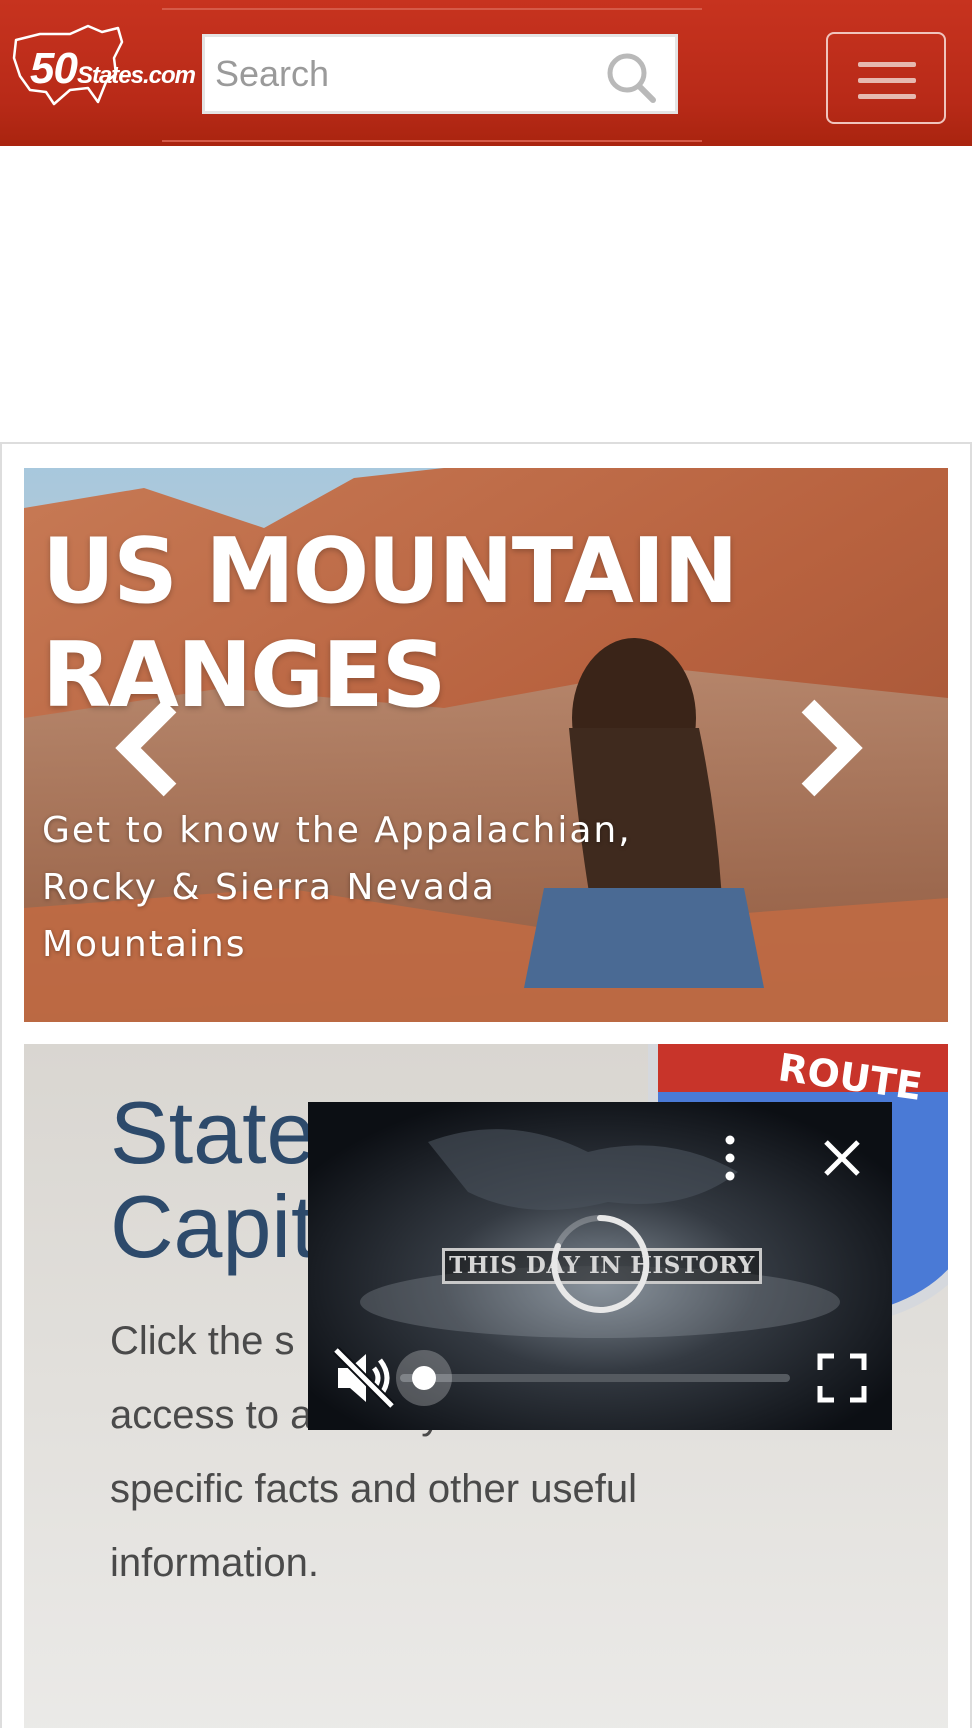  I want to click on video-progress-knob, so click(424, 1378).